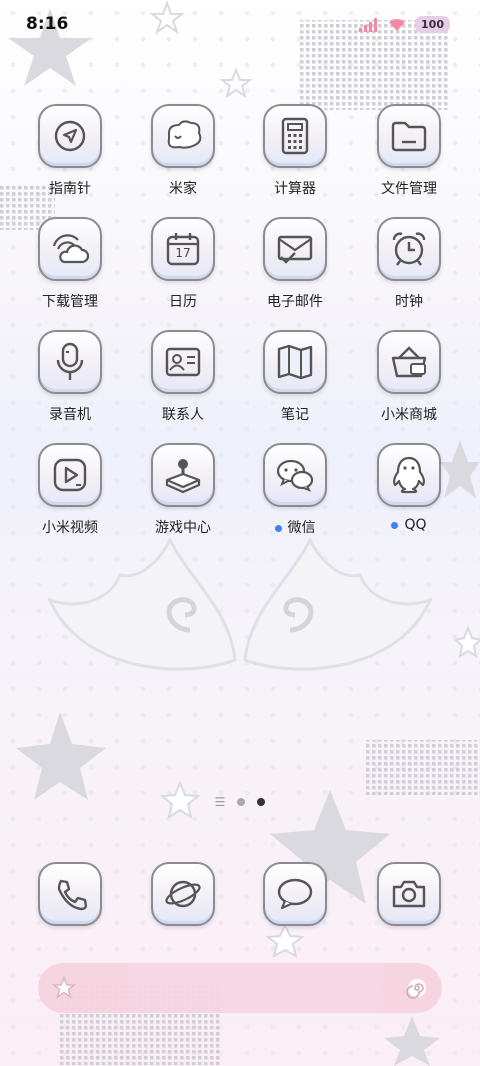 The width and height of the screenshot is (480, 1066). I want to click on battery-icon: 100, so click(432, 24).